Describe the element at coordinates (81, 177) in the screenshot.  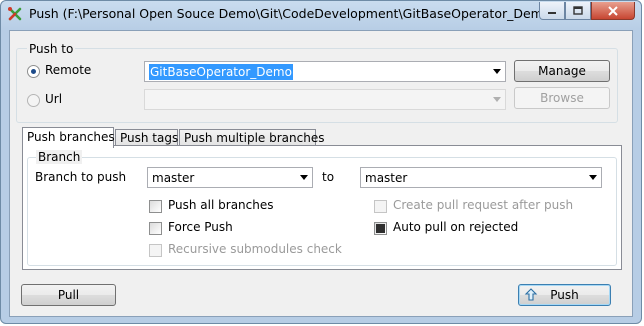
I see `branch-to-push-label: Branch to push` at that location.